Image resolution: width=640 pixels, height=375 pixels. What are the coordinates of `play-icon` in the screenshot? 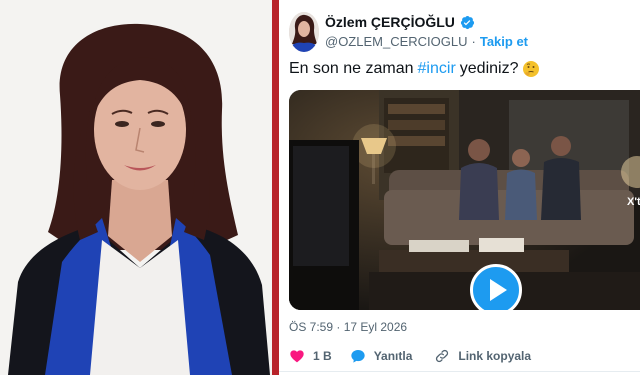 It's located at (498, 290).